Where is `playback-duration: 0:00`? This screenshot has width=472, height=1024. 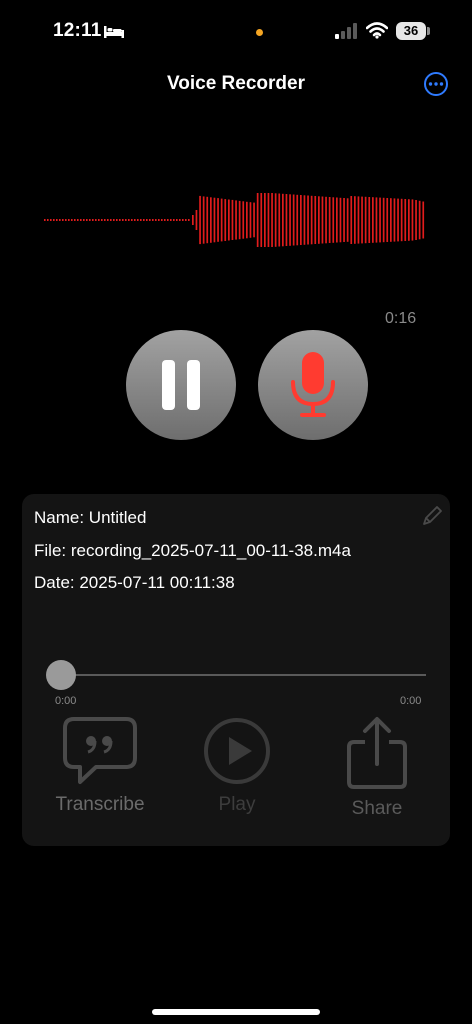
playback-duration: 0:00 is located at coordinates (411, 701).